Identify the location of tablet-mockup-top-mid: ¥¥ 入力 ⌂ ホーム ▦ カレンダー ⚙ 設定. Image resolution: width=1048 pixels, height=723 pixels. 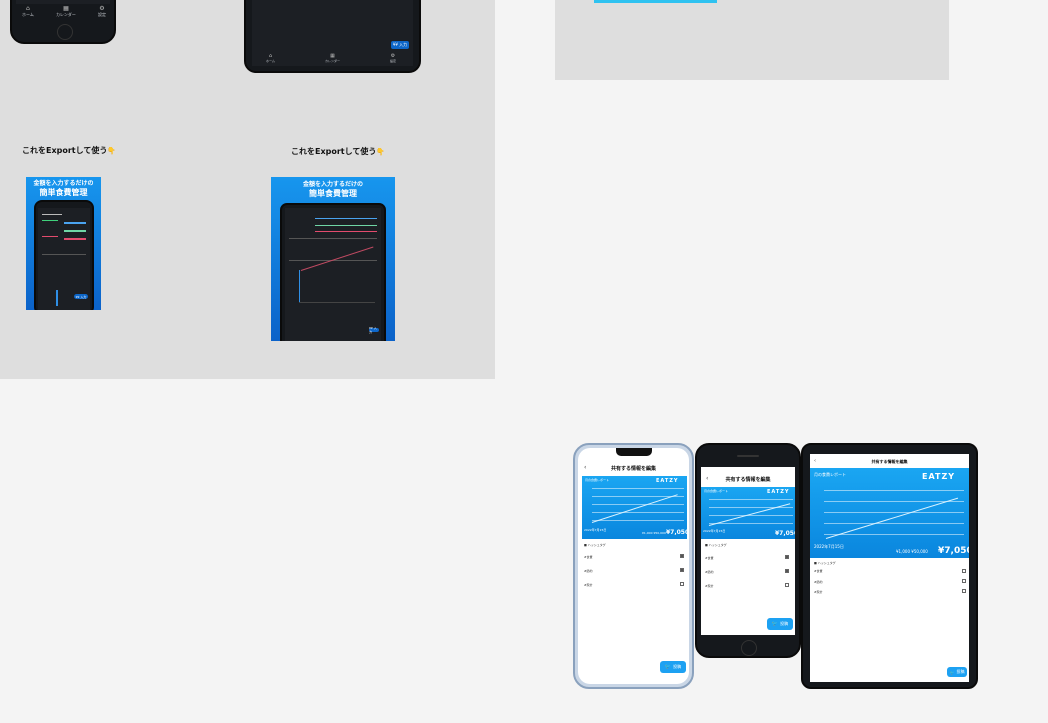
(332, 36).